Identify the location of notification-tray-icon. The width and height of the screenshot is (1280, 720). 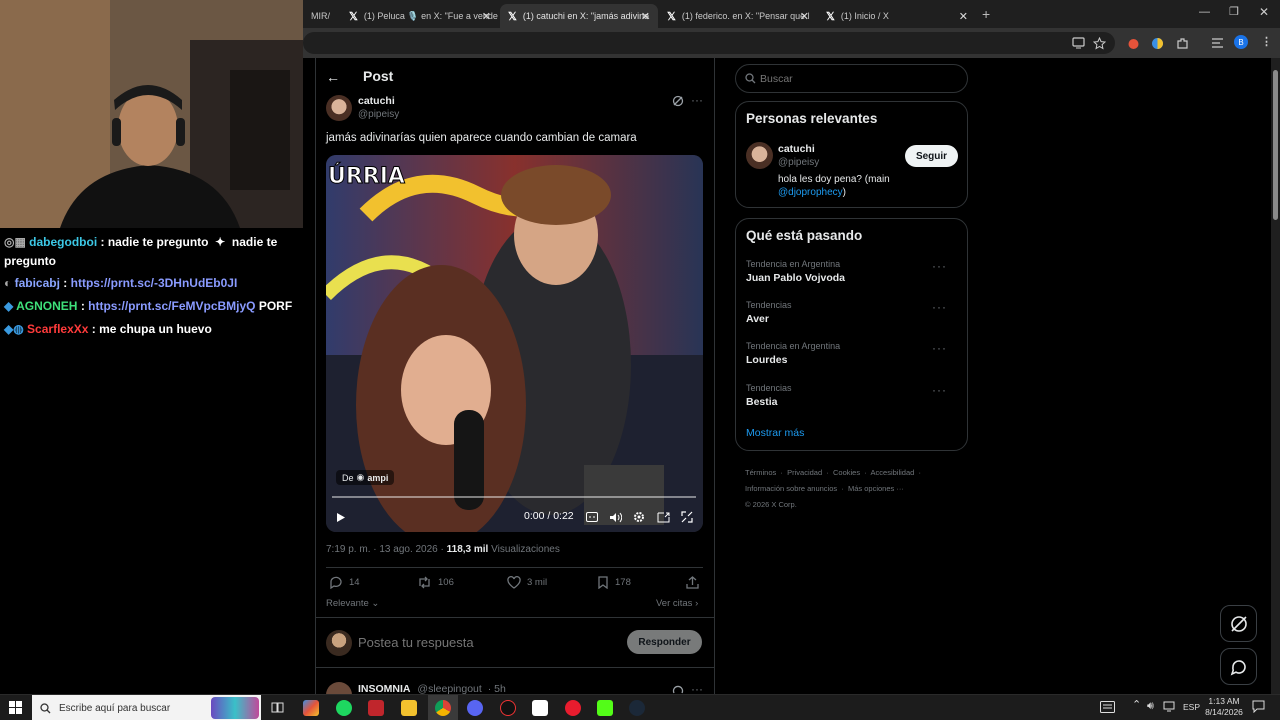
(1107, 707).